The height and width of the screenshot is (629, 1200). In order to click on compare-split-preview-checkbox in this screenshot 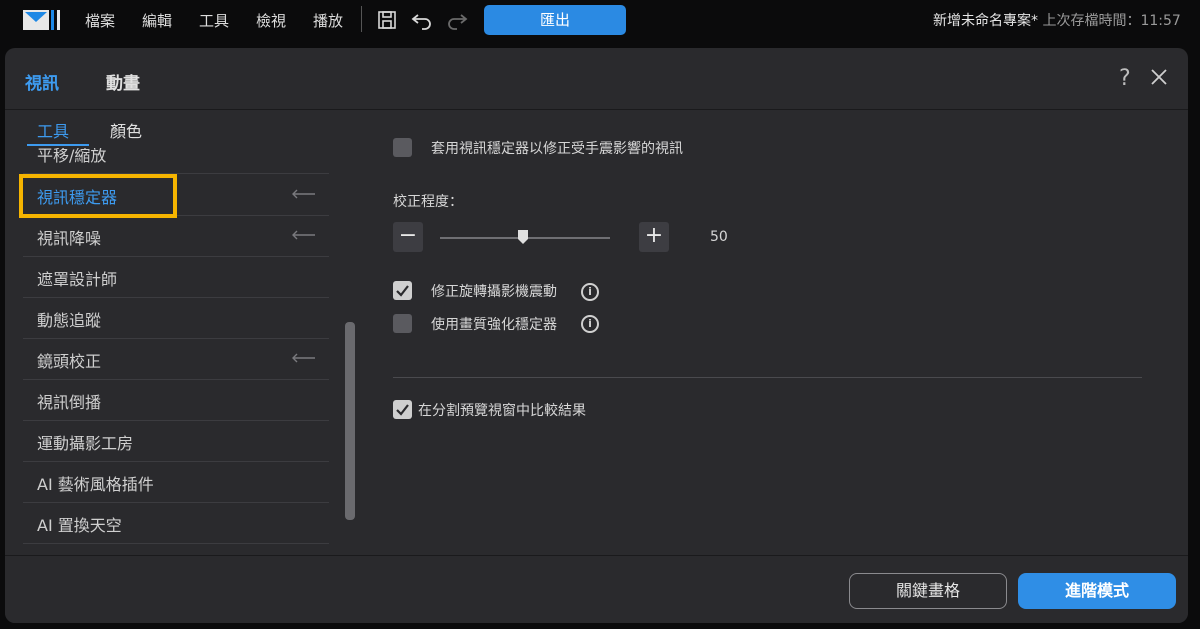, I will do `click(402, 409)`.